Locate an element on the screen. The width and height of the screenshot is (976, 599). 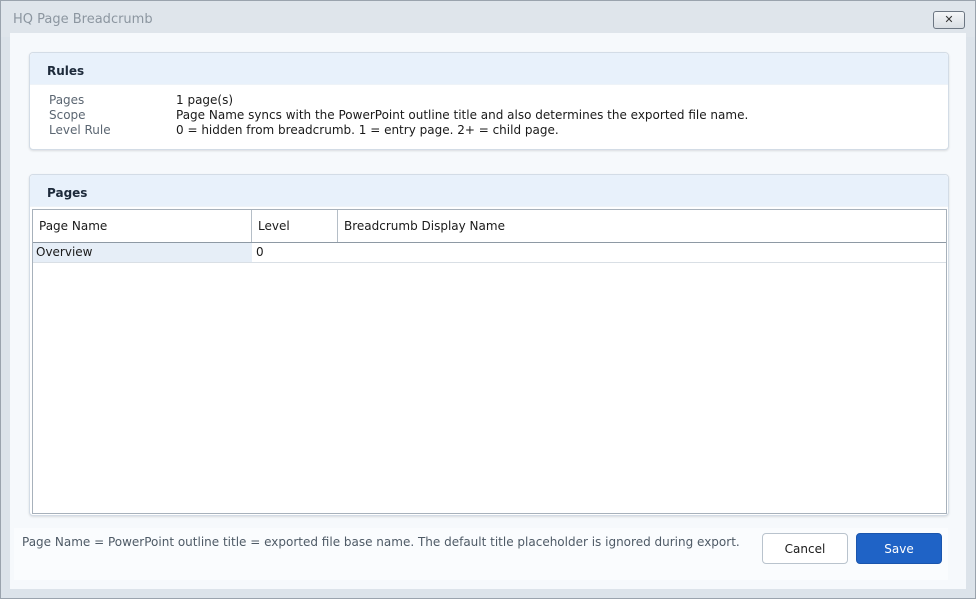
rule-label-pages: Pages is located at coordinates (67, 100).